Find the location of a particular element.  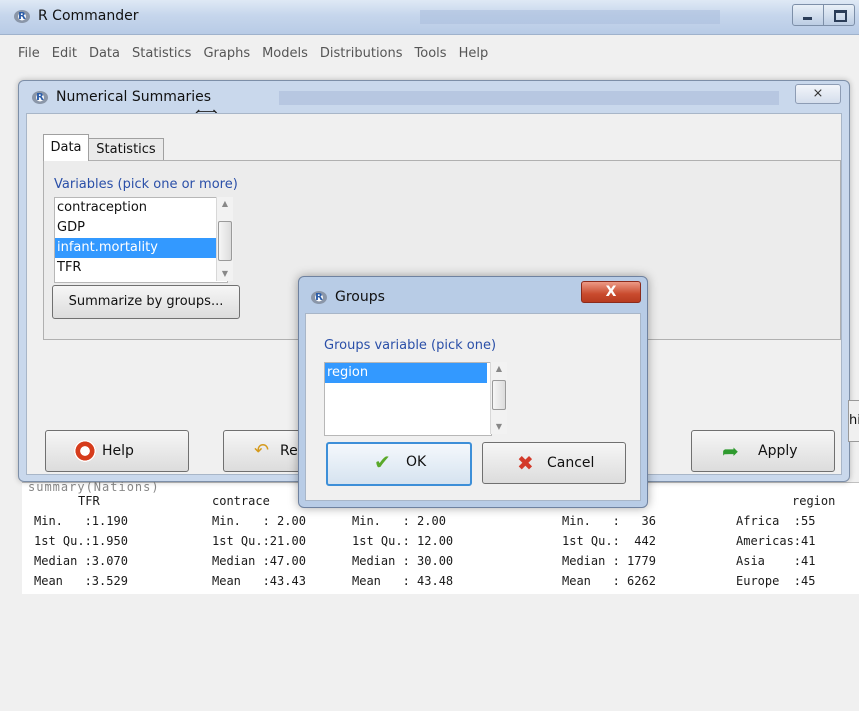

help-button: Help is located at coordinates (117, 451).